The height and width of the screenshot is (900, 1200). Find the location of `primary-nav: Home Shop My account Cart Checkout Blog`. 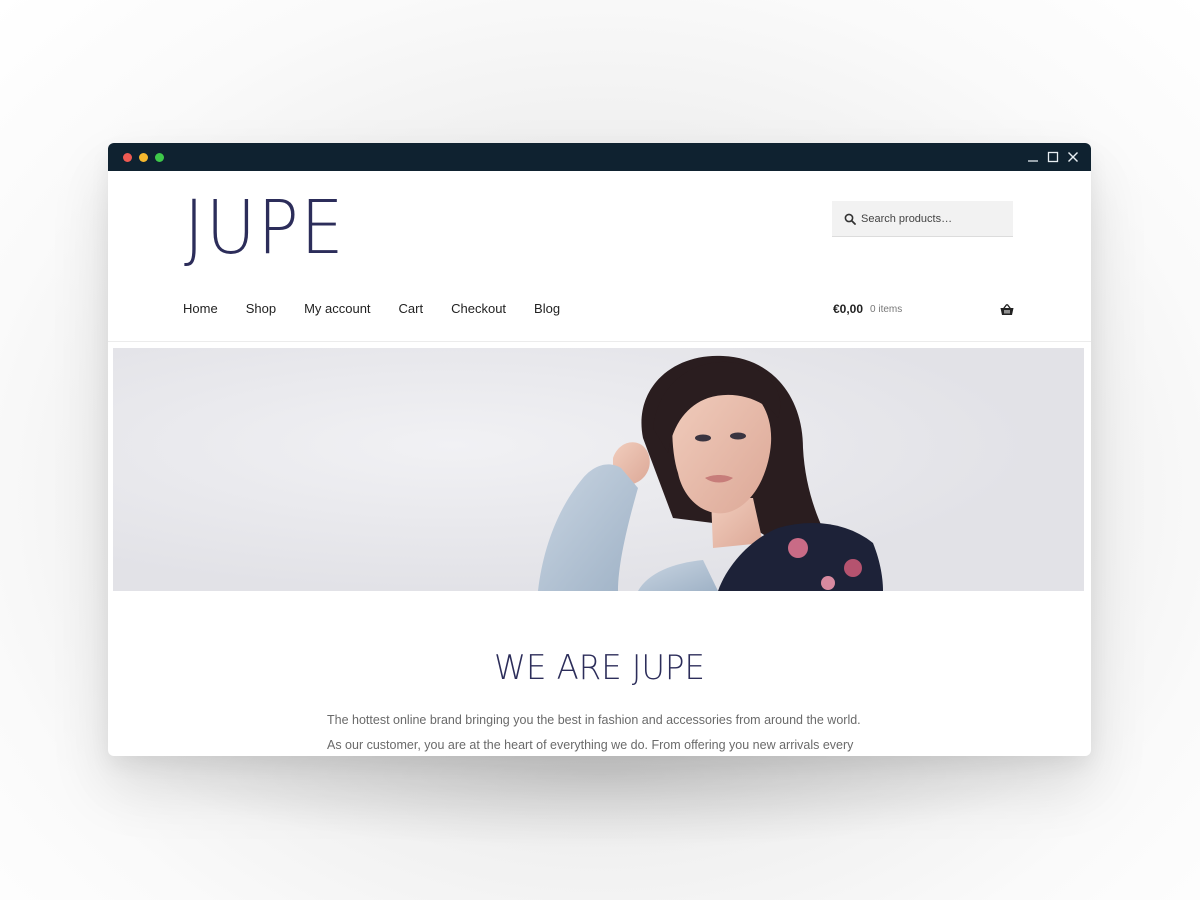

primary-nav: Home Shop My account Cart Checkout Blog is located at coordinates (385, 308).